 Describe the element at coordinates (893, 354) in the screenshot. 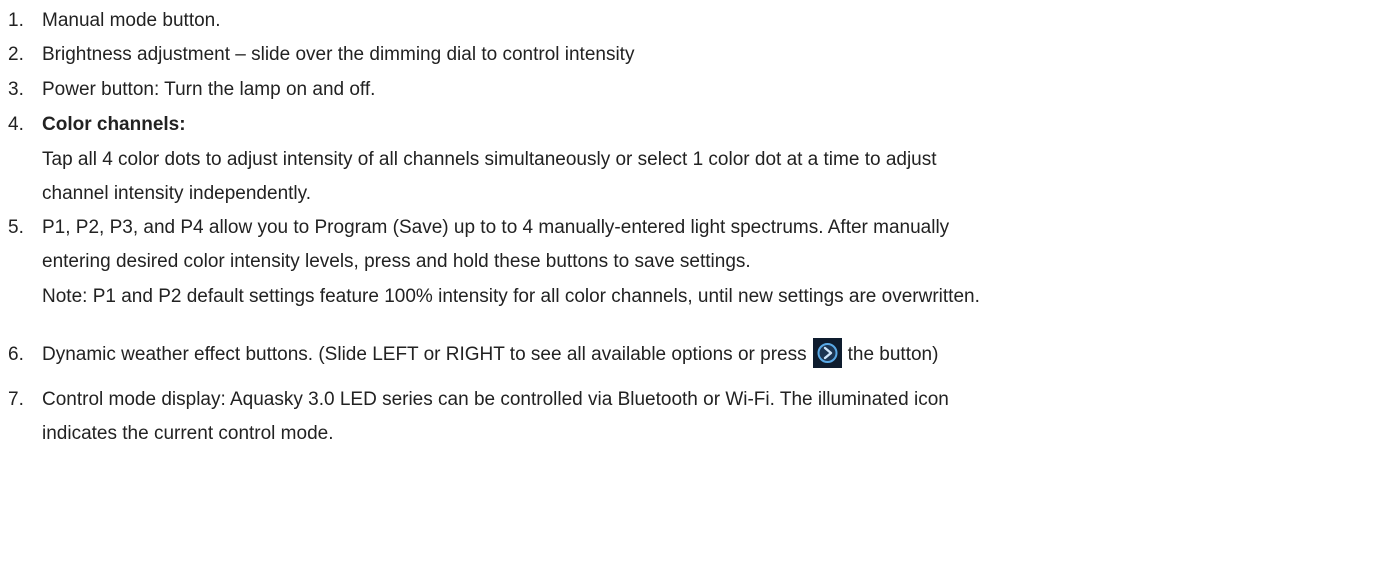

I see `item-text-after: the button)` at that location.